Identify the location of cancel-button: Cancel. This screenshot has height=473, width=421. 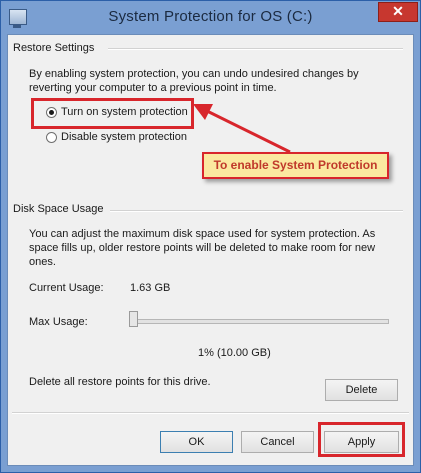
(277, 442).